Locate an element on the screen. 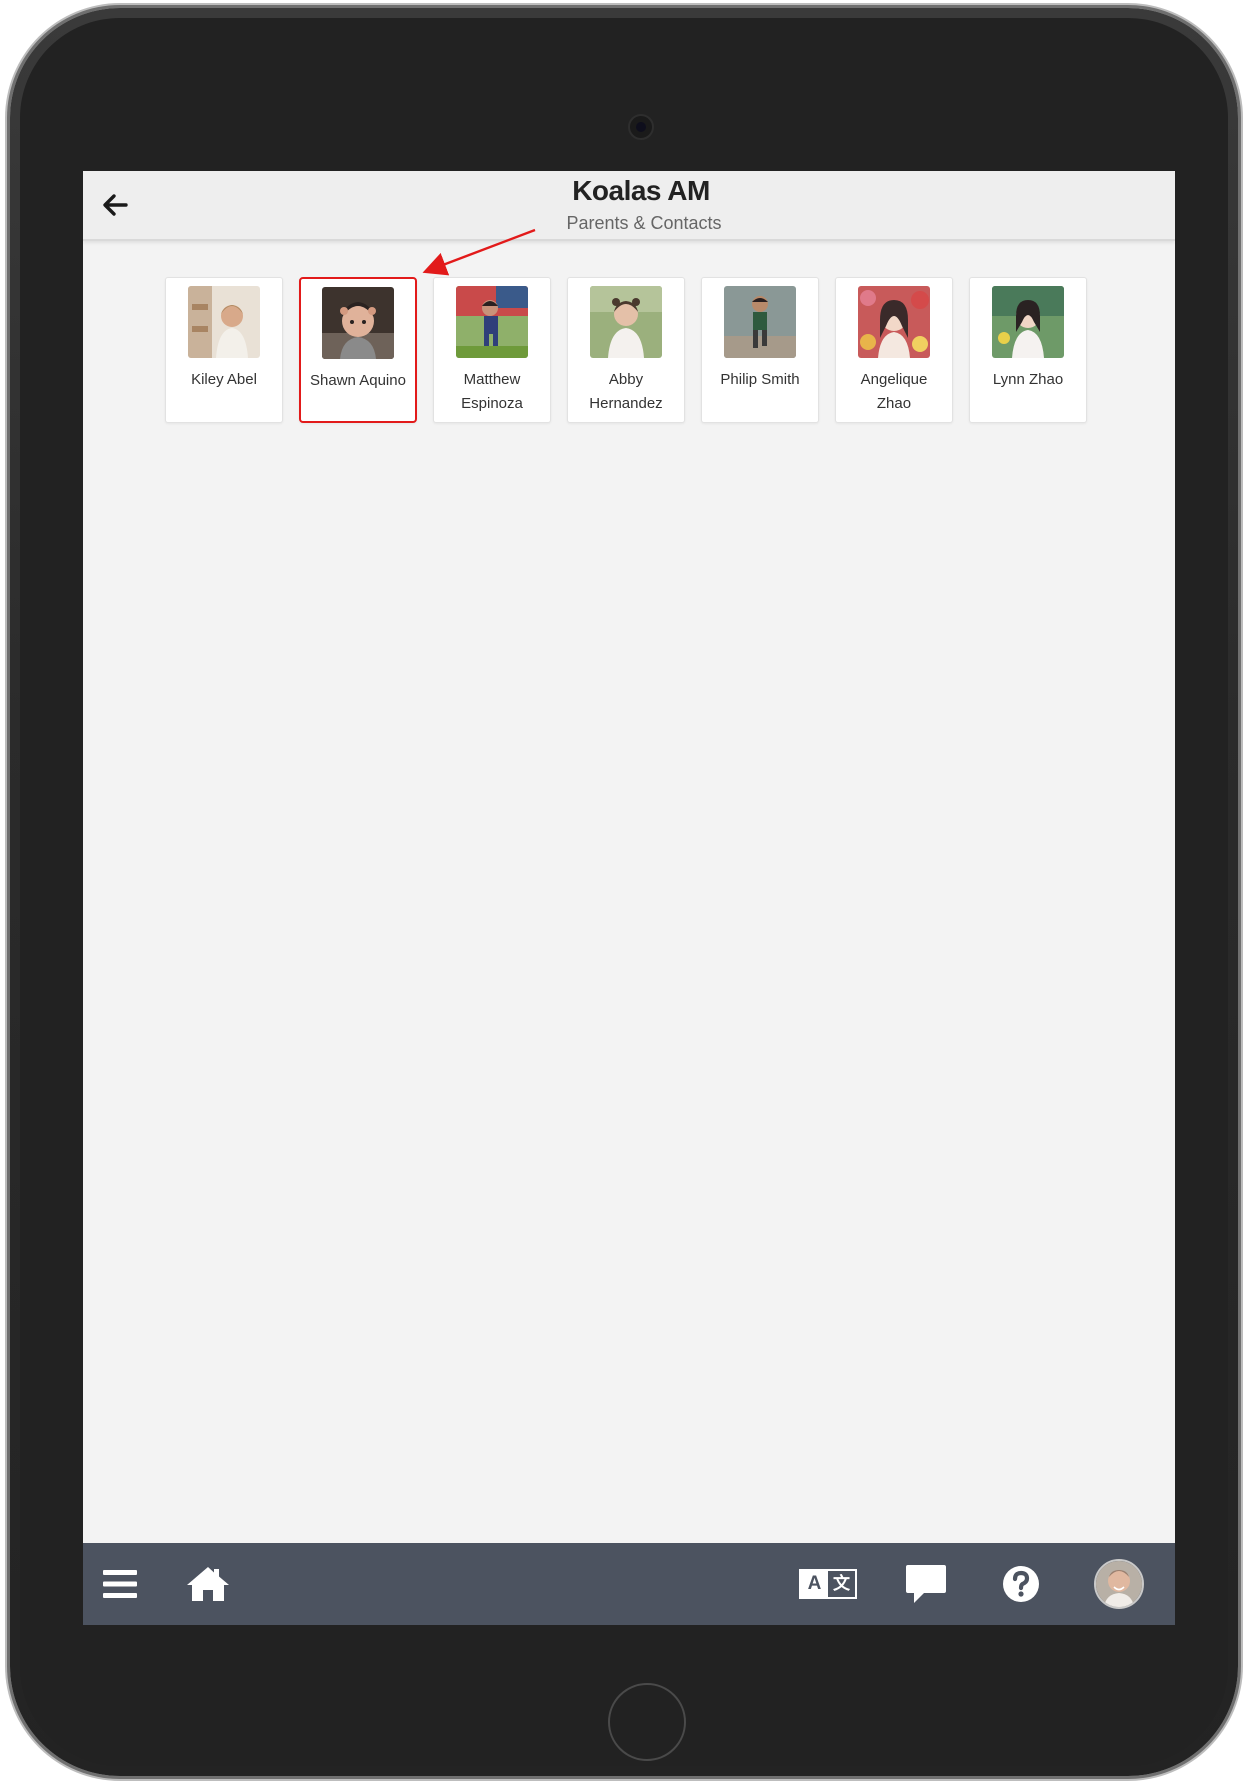  menu-icon is located at coordinates (120, 1584).